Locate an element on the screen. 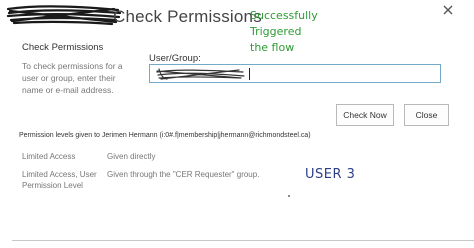 The image size is (474, 248). dialog-title: Check Permissions is located at coordinates (187, 16).